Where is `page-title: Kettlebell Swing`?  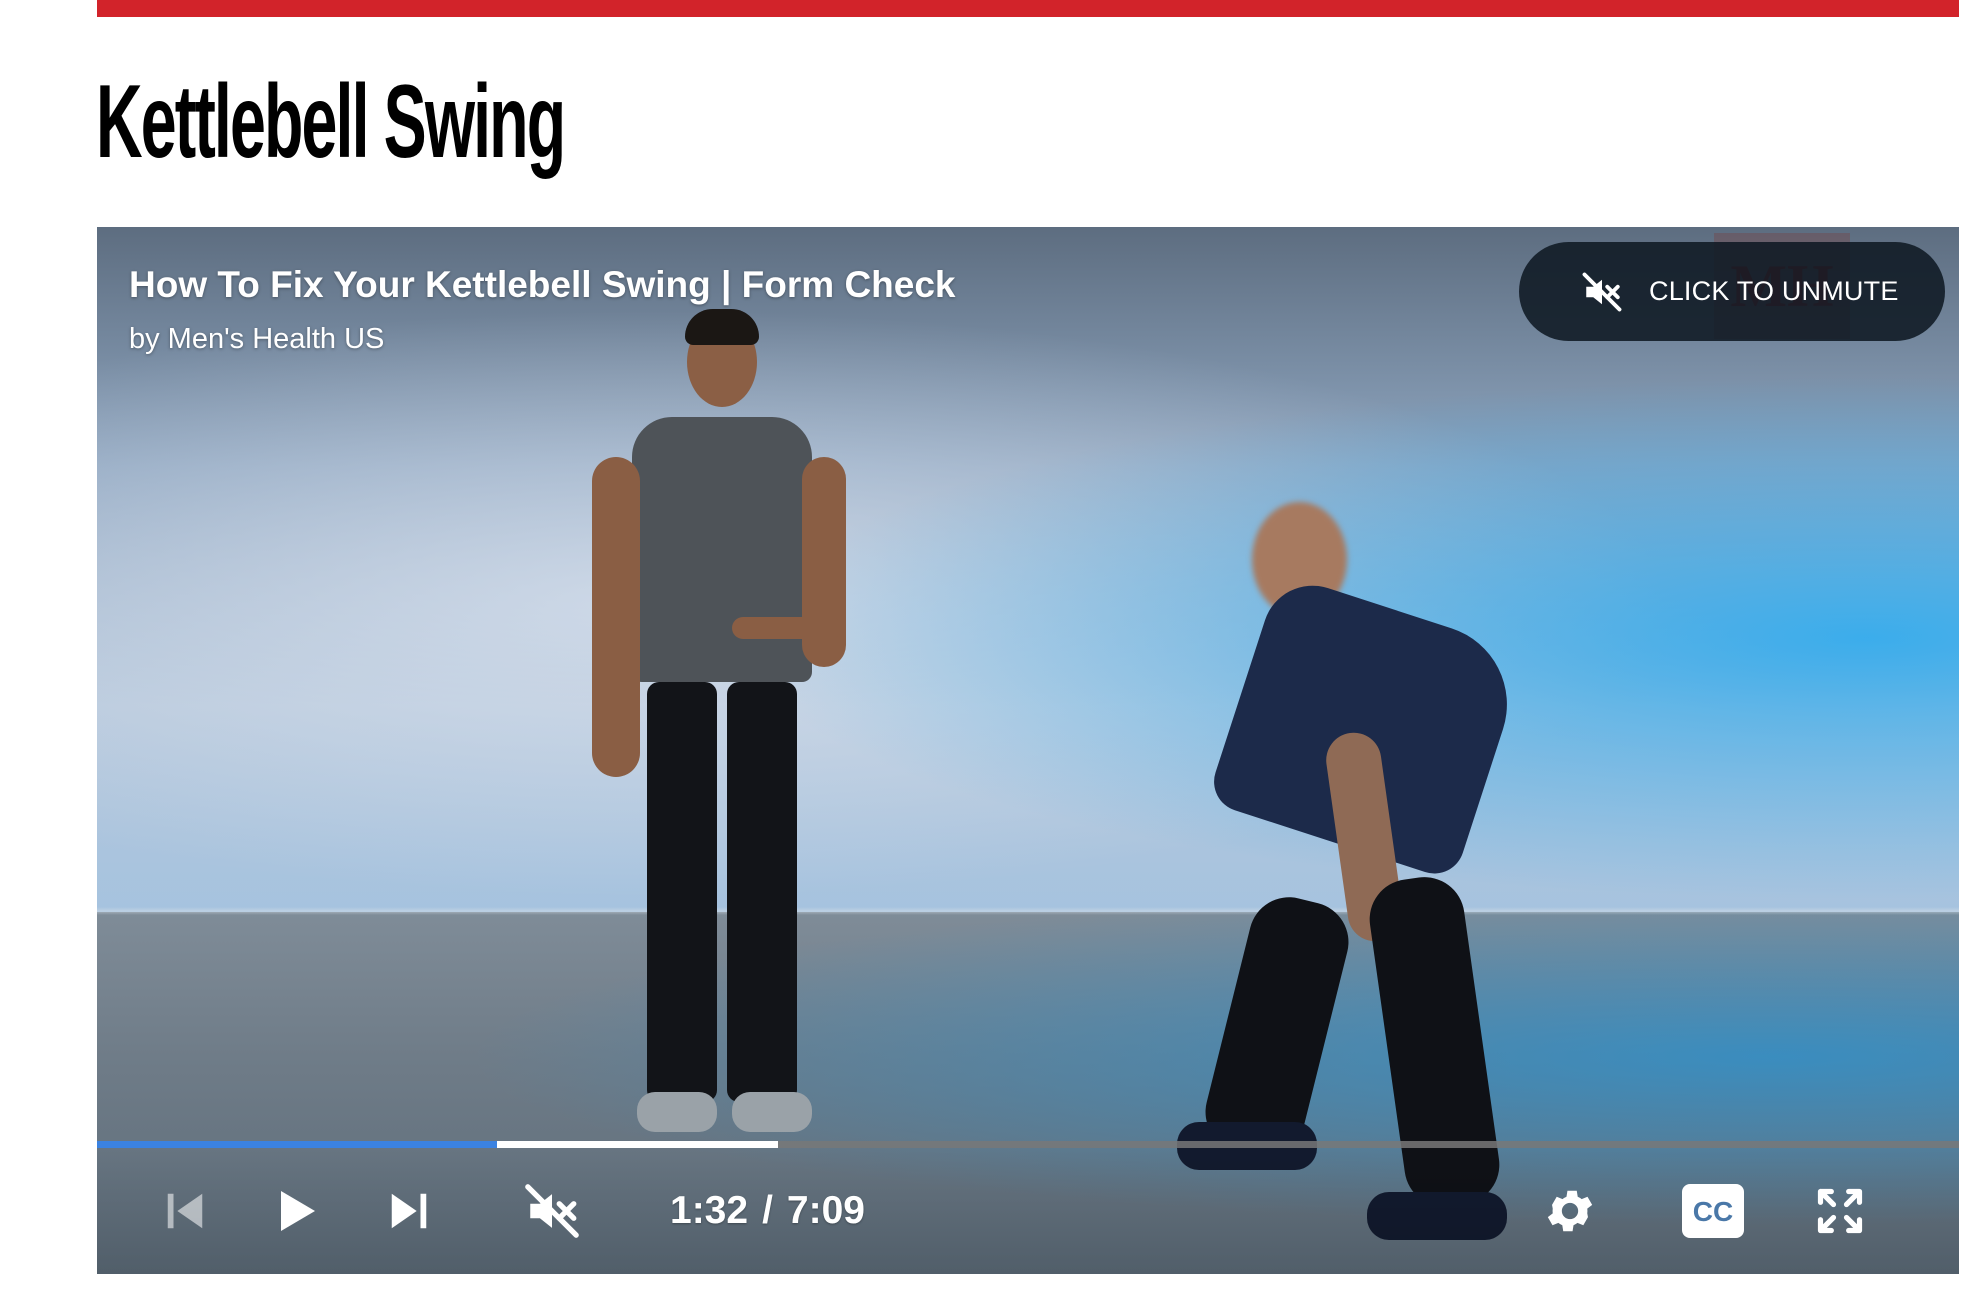
page-title: Kettlebell Swing is located at coordinates (331, 122).